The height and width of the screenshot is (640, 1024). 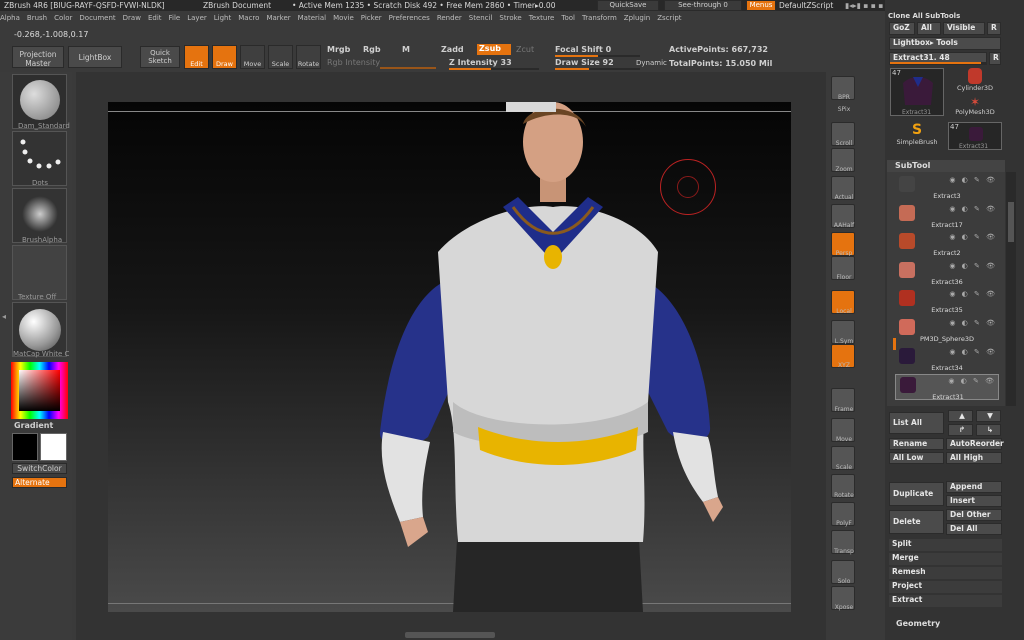 I want to click on tool-thumb-simplebrush: S SimpleBrush, so click(x=917, y=136).